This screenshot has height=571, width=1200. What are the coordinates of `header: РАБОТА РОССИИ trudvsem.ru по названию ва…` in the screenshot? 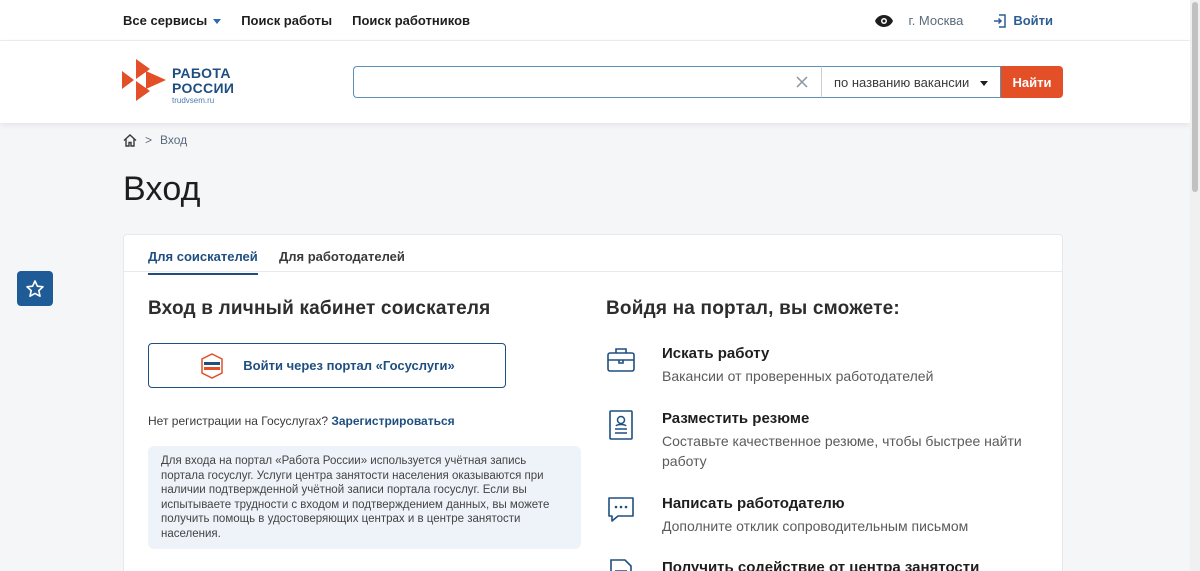 It's located at (595, 82).